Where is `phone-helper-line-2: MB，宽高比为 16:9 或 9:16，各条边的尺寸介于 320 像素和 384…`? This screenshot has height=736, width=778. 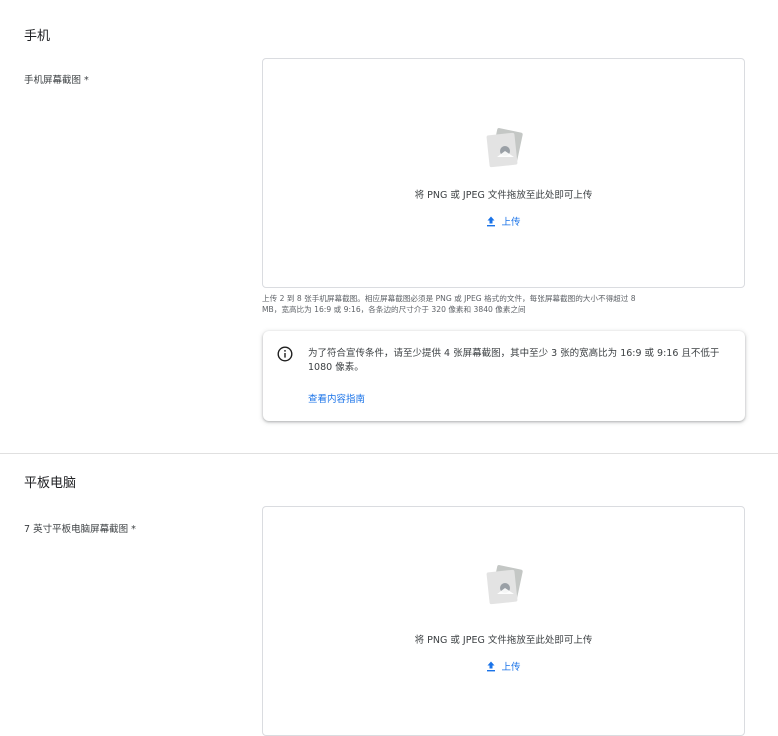
phone-helper-line-2: MB，宽高比为 16:9 或 9:16，各条边的尺寸介于 320 像素和 384… is located at coordinates (394, 309).